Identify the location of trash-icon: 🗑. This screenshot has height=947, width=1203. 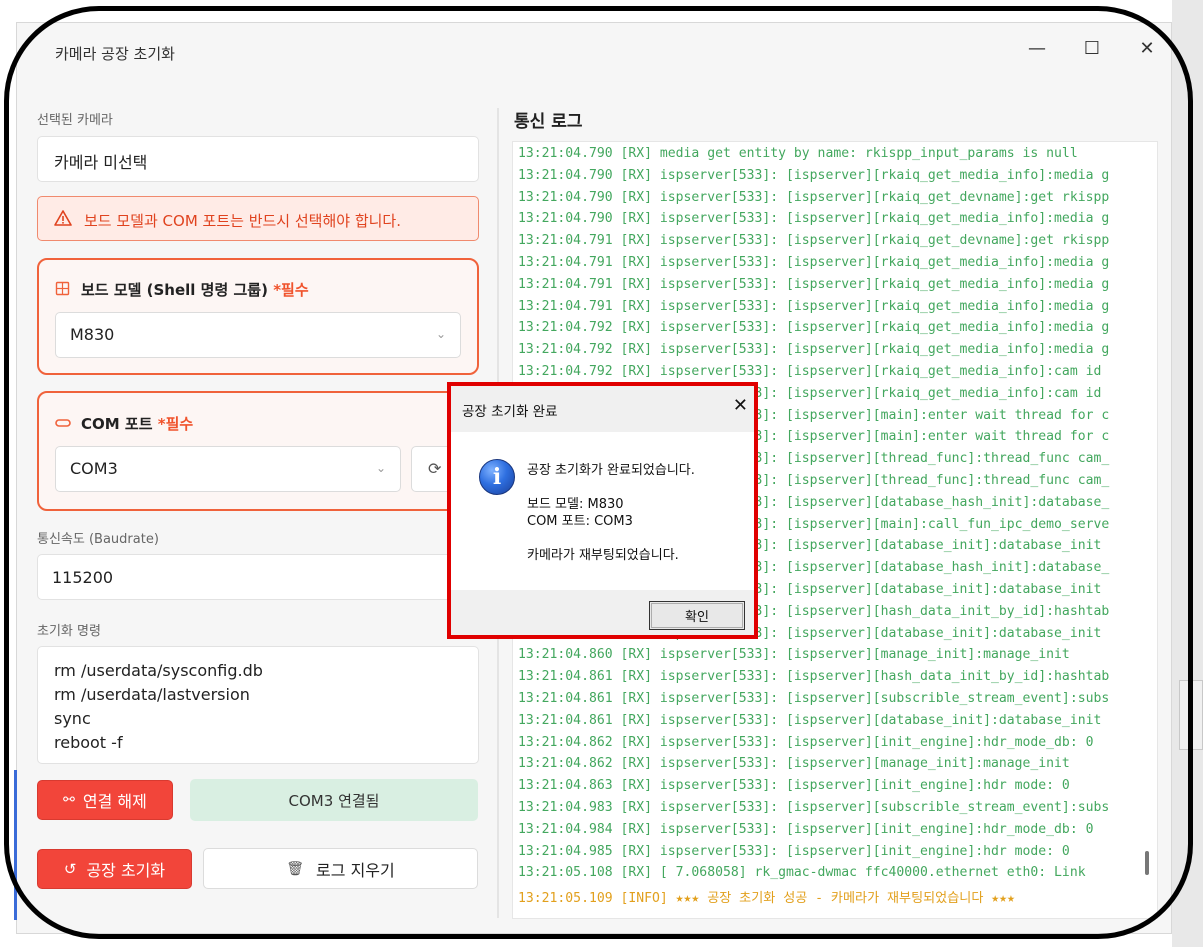
(295, 868).